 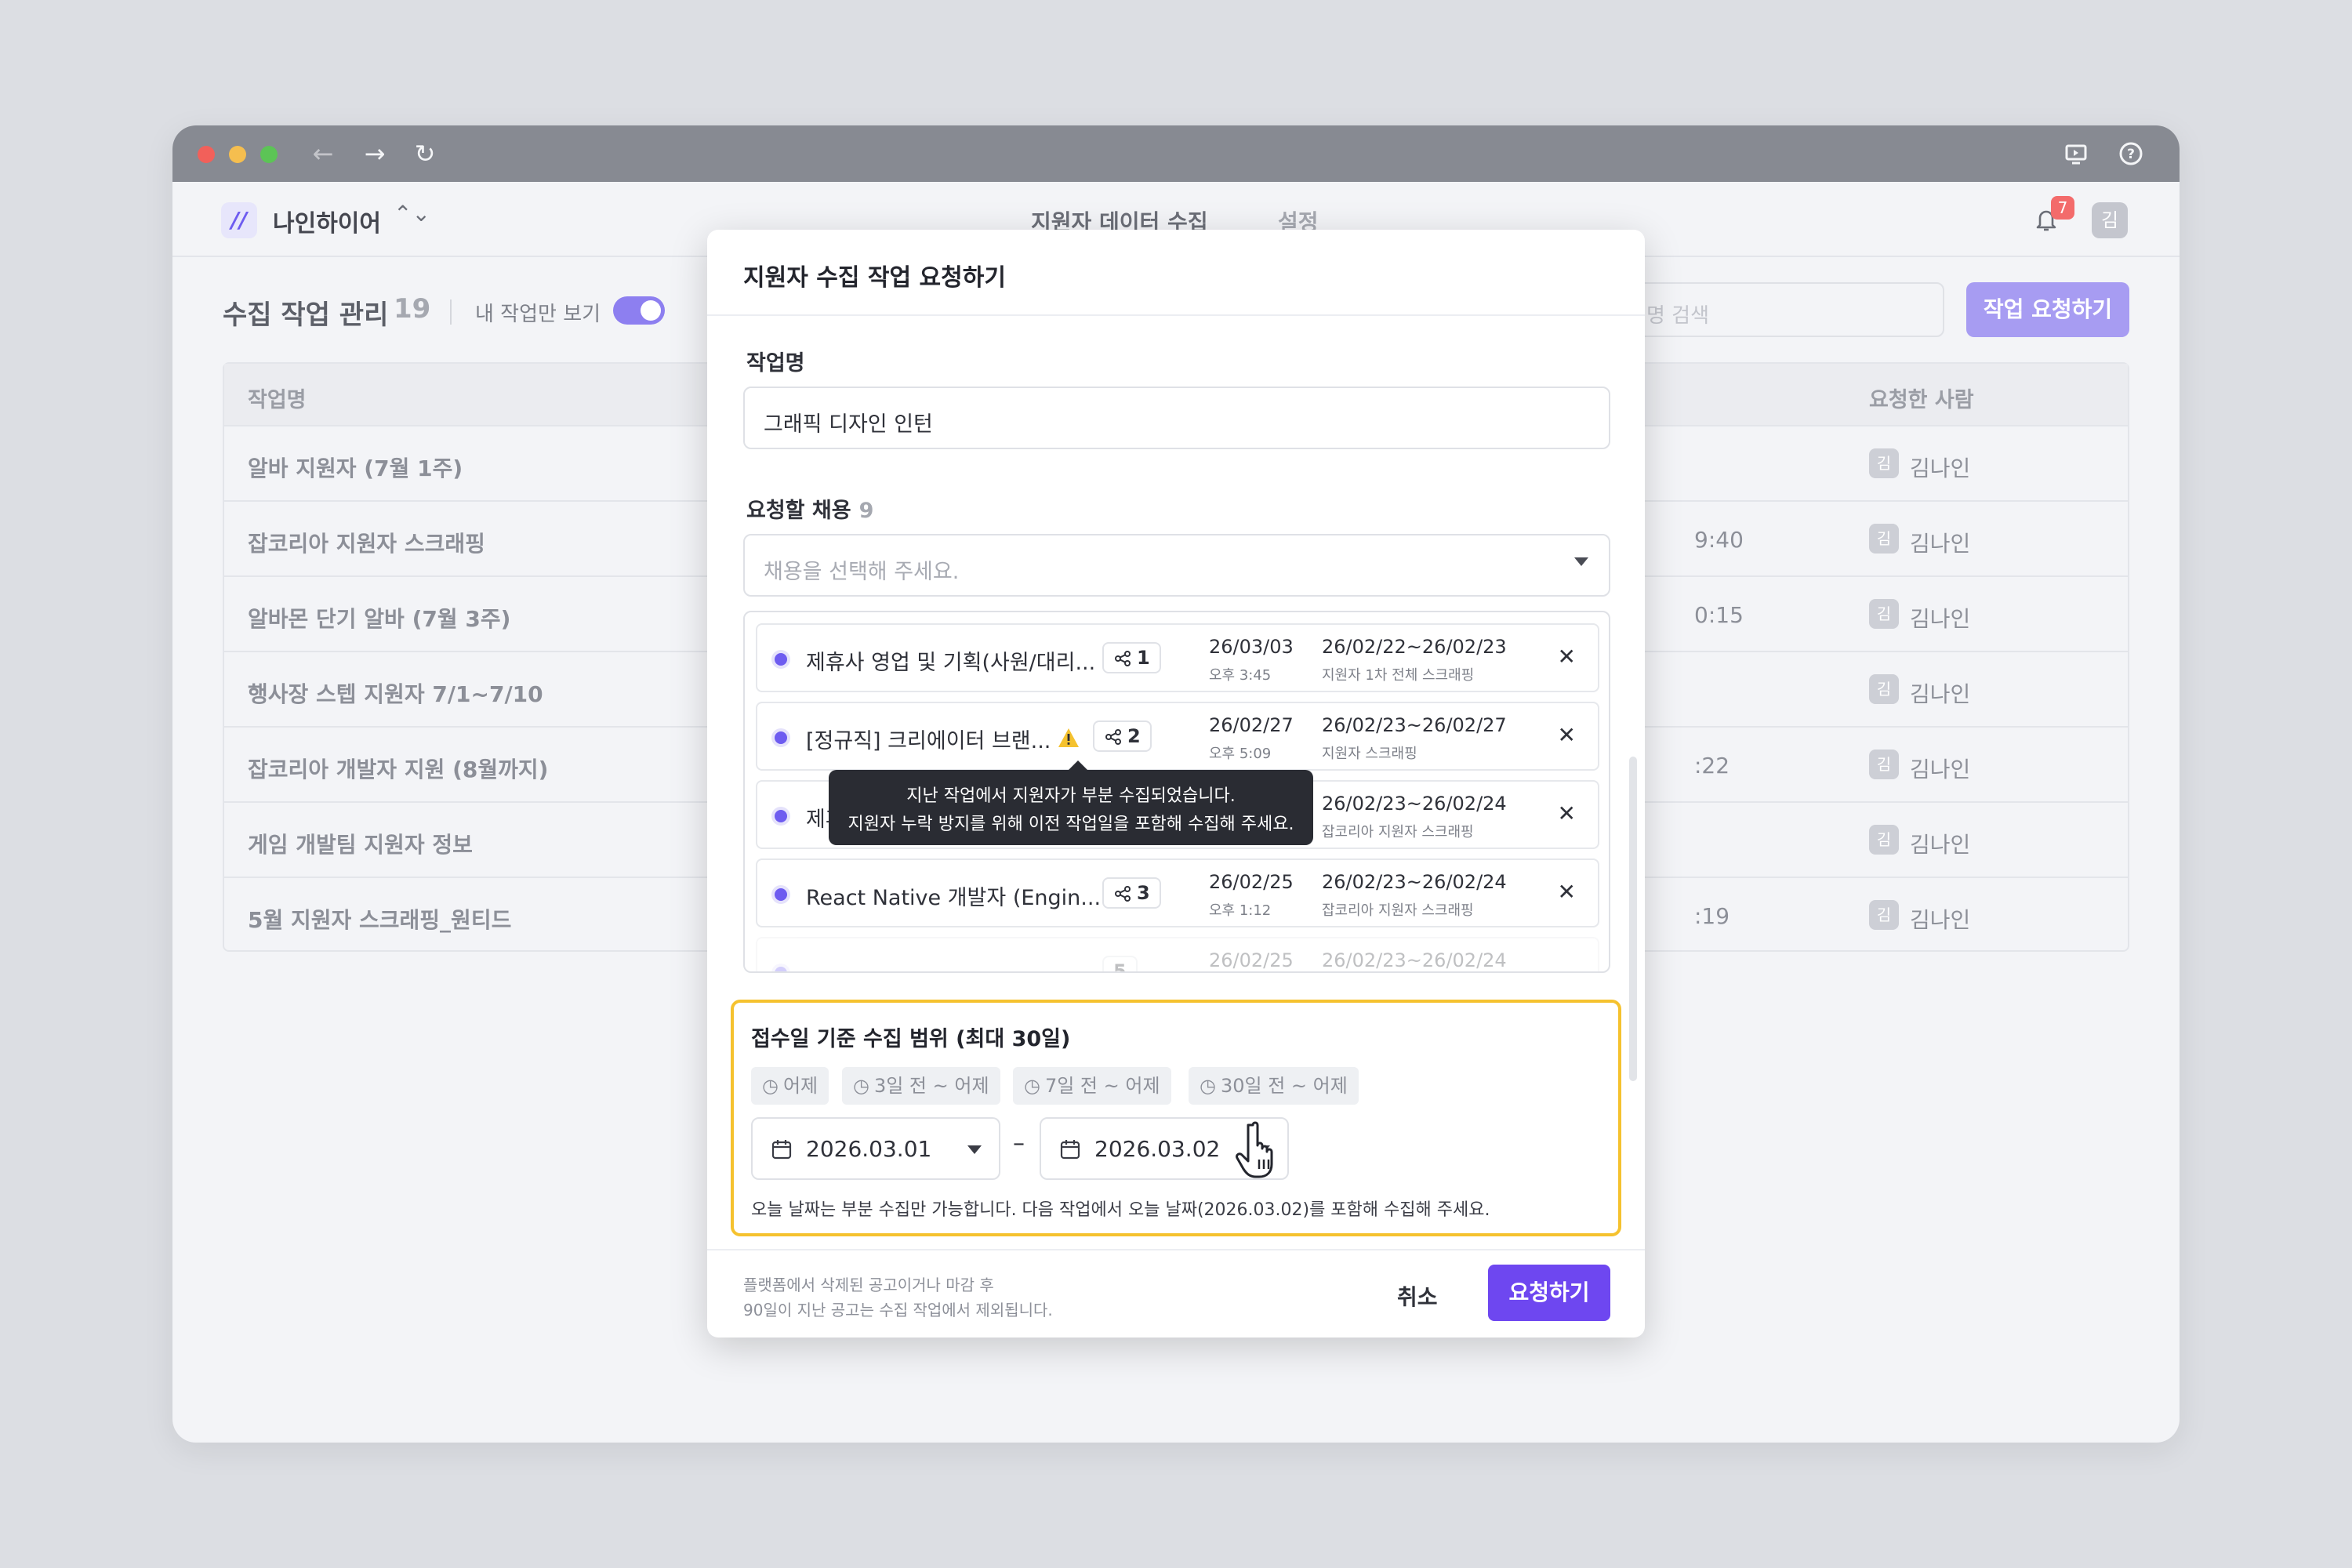 What do you see at coordinates (868, 1285) in the screenshot?
I see `footer-note-line-1: 플랫폼에서 삭제된 공고이거나 마감 후` at bounding box center [868, 1285].